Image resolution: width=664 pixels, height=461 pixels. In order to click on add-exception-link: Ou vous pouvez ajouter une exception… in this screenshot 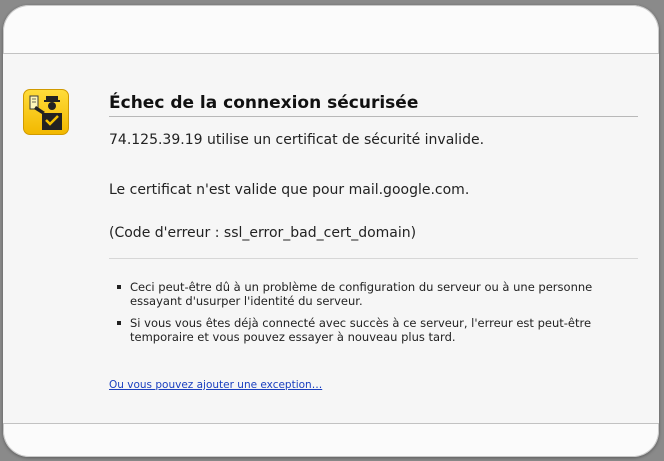, I will do `click(215, 385)`.